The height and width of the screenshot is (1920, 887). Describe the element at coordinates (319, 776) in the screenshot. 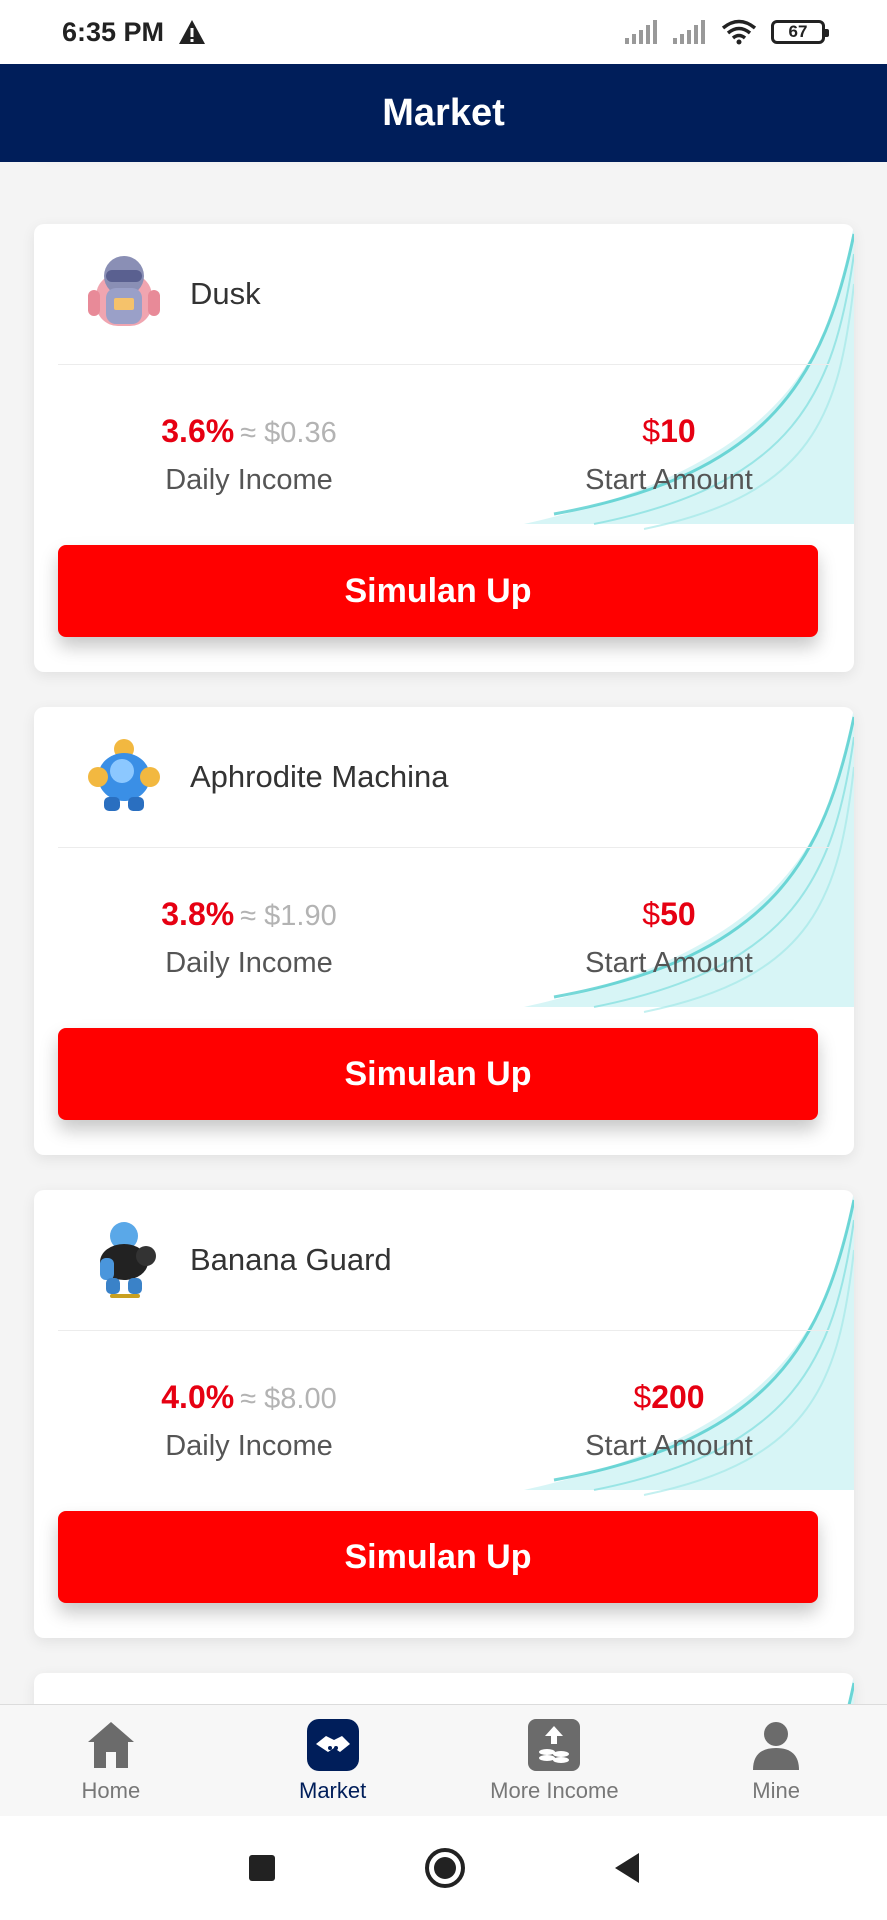

I see `product-name: Aphrodite Machina` at that location.